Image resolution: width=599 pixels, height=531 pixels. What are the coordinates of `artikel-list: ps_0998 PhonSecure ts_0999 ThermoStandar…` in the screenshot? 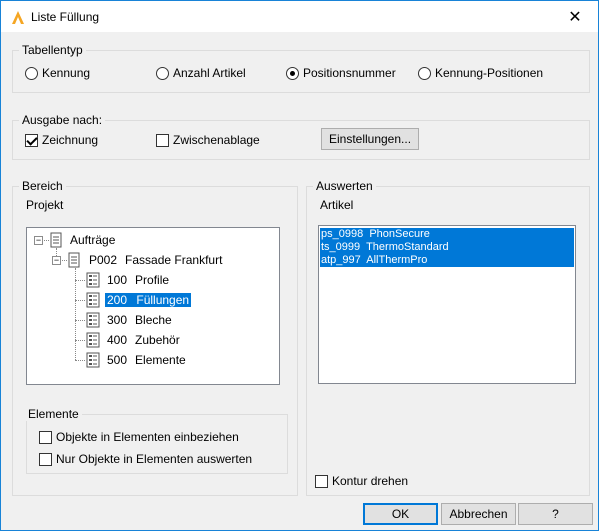 It's located at (447, 304).